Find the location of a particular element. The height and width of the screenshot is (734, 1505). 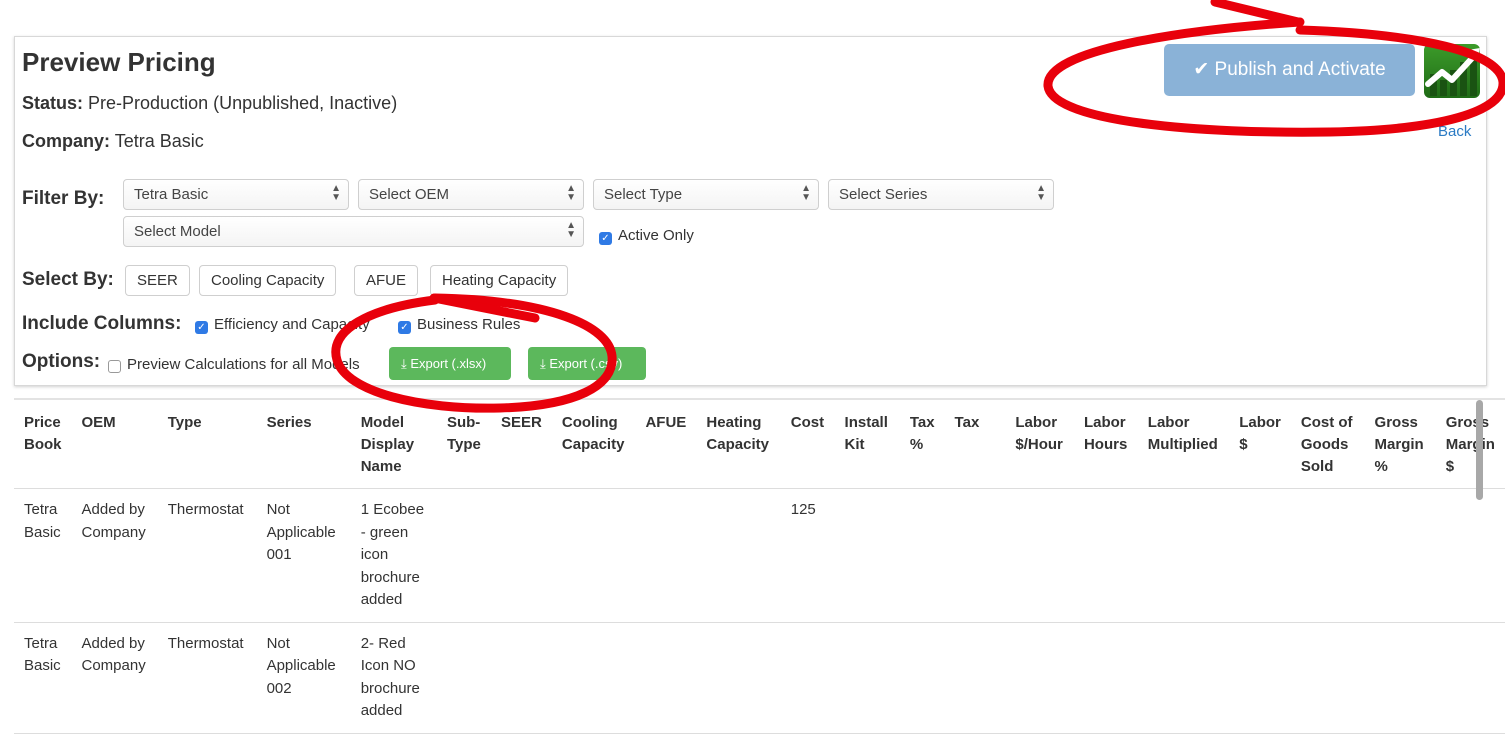

export-xlsx-button: ⤓ Export (.xlsx) is located at coordinates (450, 363).